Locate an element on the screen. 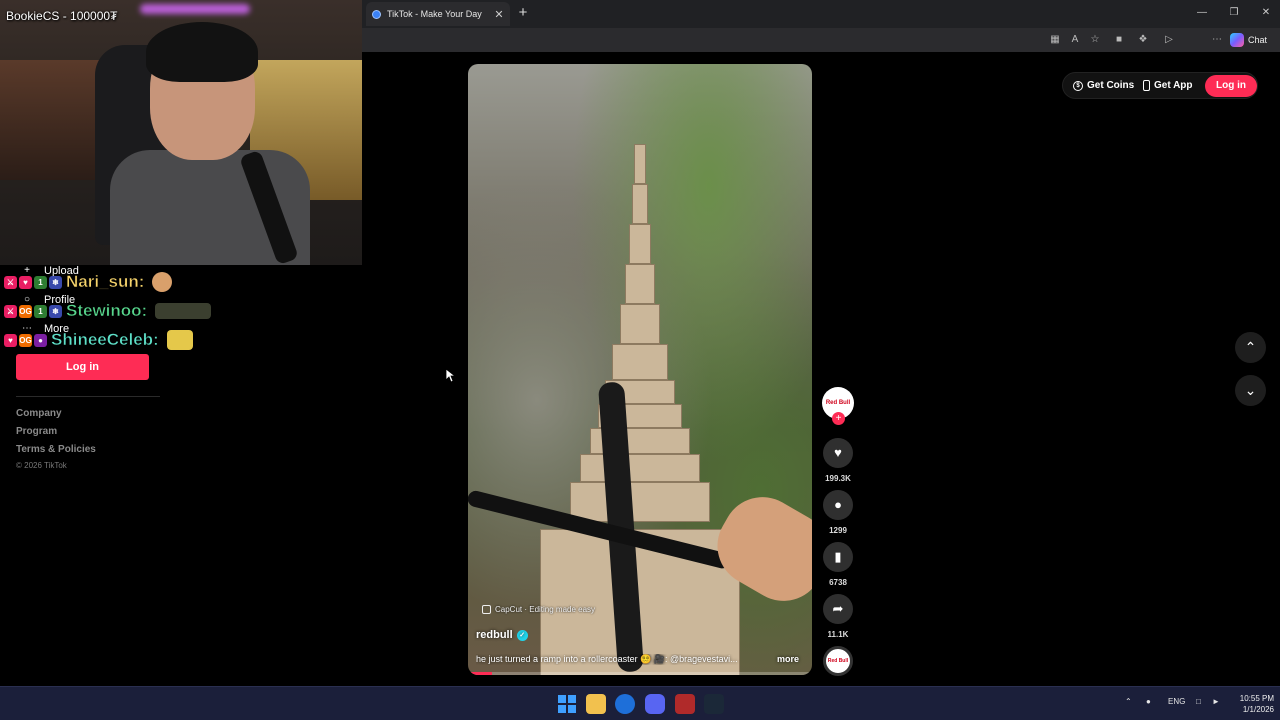  video-progress-bar is located at coordinates (640, 673).